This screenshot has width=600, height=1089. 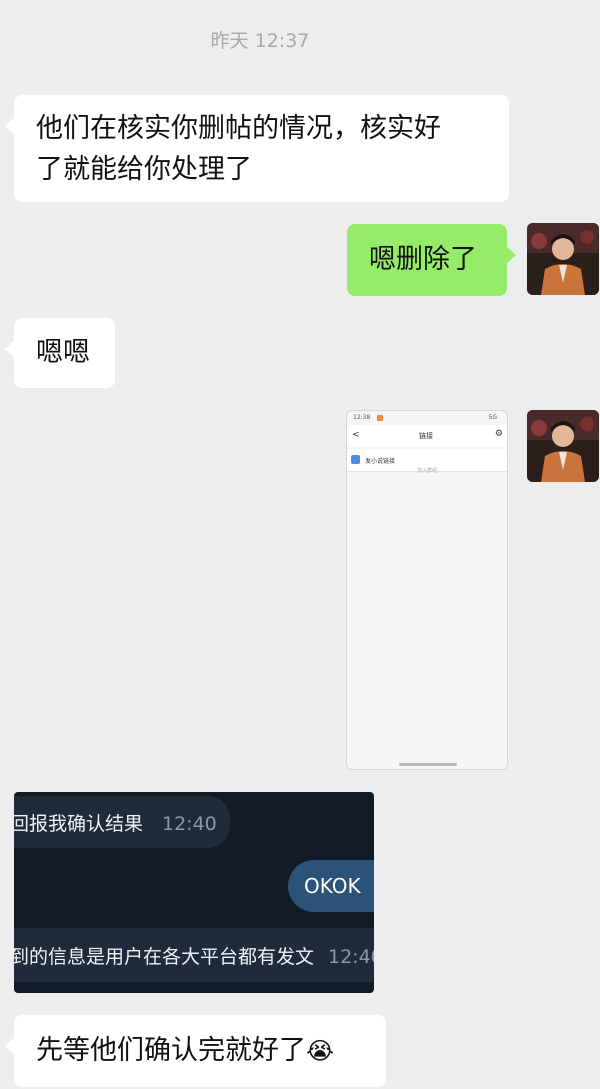 I want to click on link-app-icon, so click(x=355, y=459).